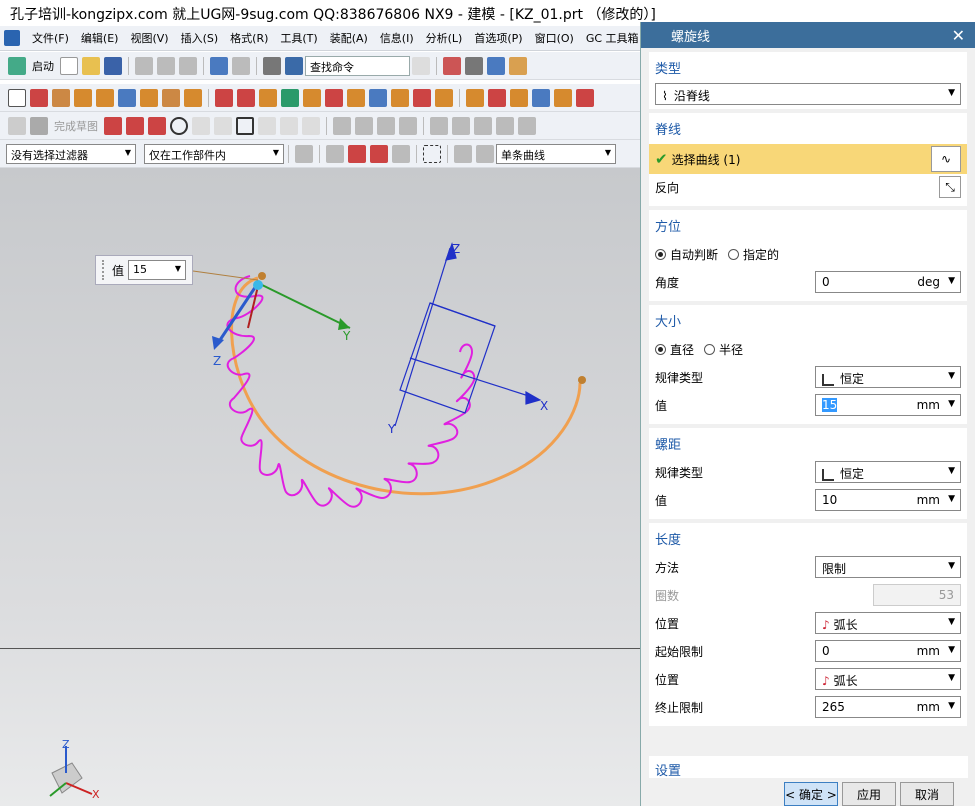 The width and height of the screenshot is (975, 806). I want to click on revolve-icon, so click(105, 97).